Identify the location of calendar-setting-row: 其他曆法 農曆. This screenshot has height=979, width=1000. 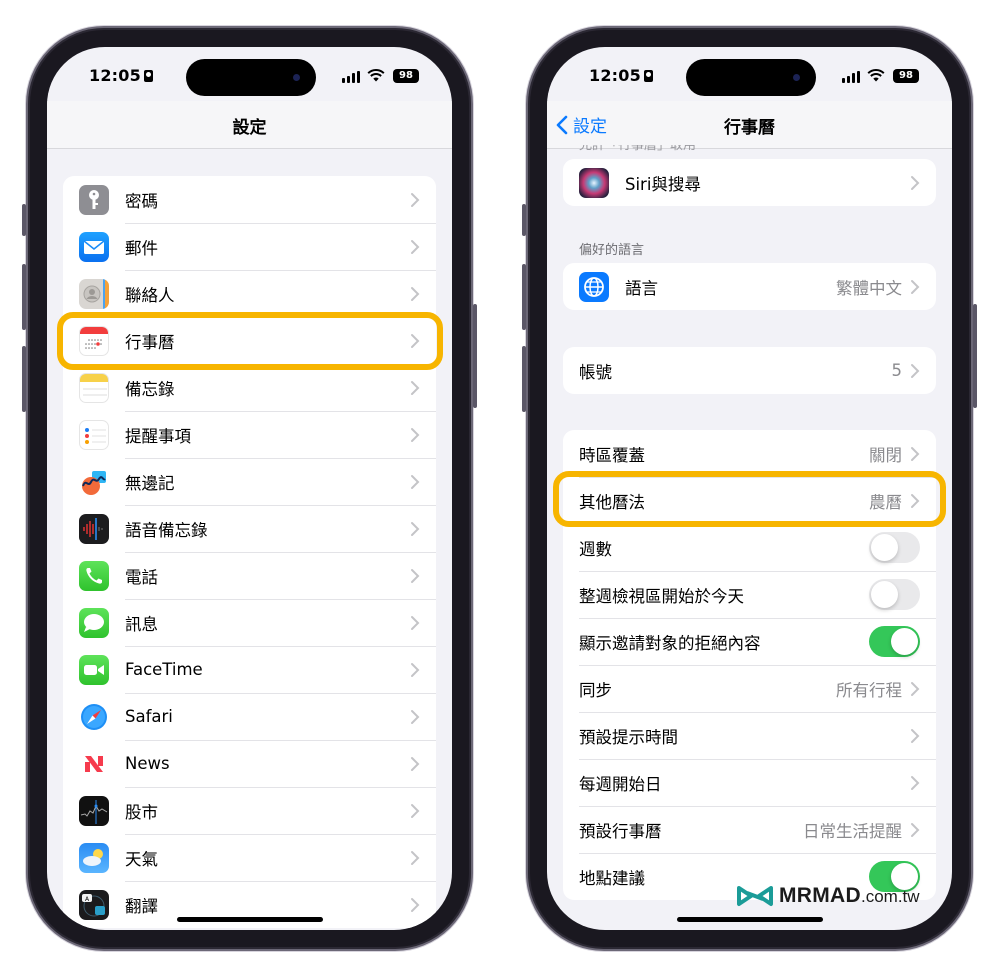
(749, 500).